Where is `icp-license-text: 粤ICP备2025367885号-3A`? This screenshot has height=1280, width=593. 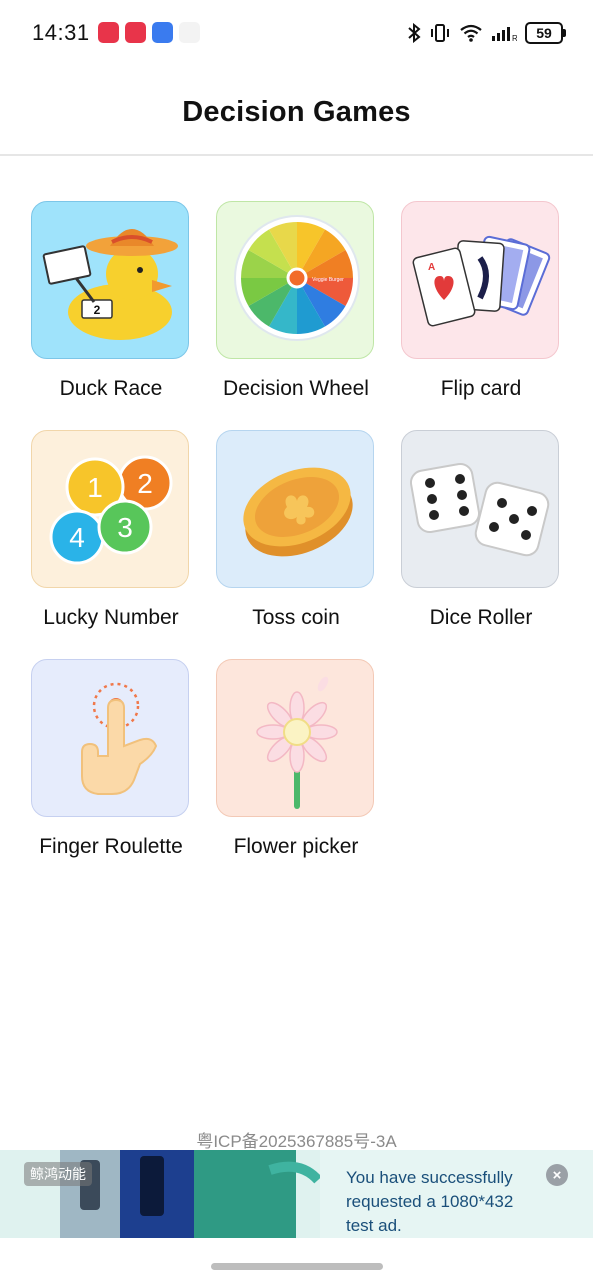 icp-license-text: 粤ICP备2025367885号-3A is located at coordinates (296, 1141).